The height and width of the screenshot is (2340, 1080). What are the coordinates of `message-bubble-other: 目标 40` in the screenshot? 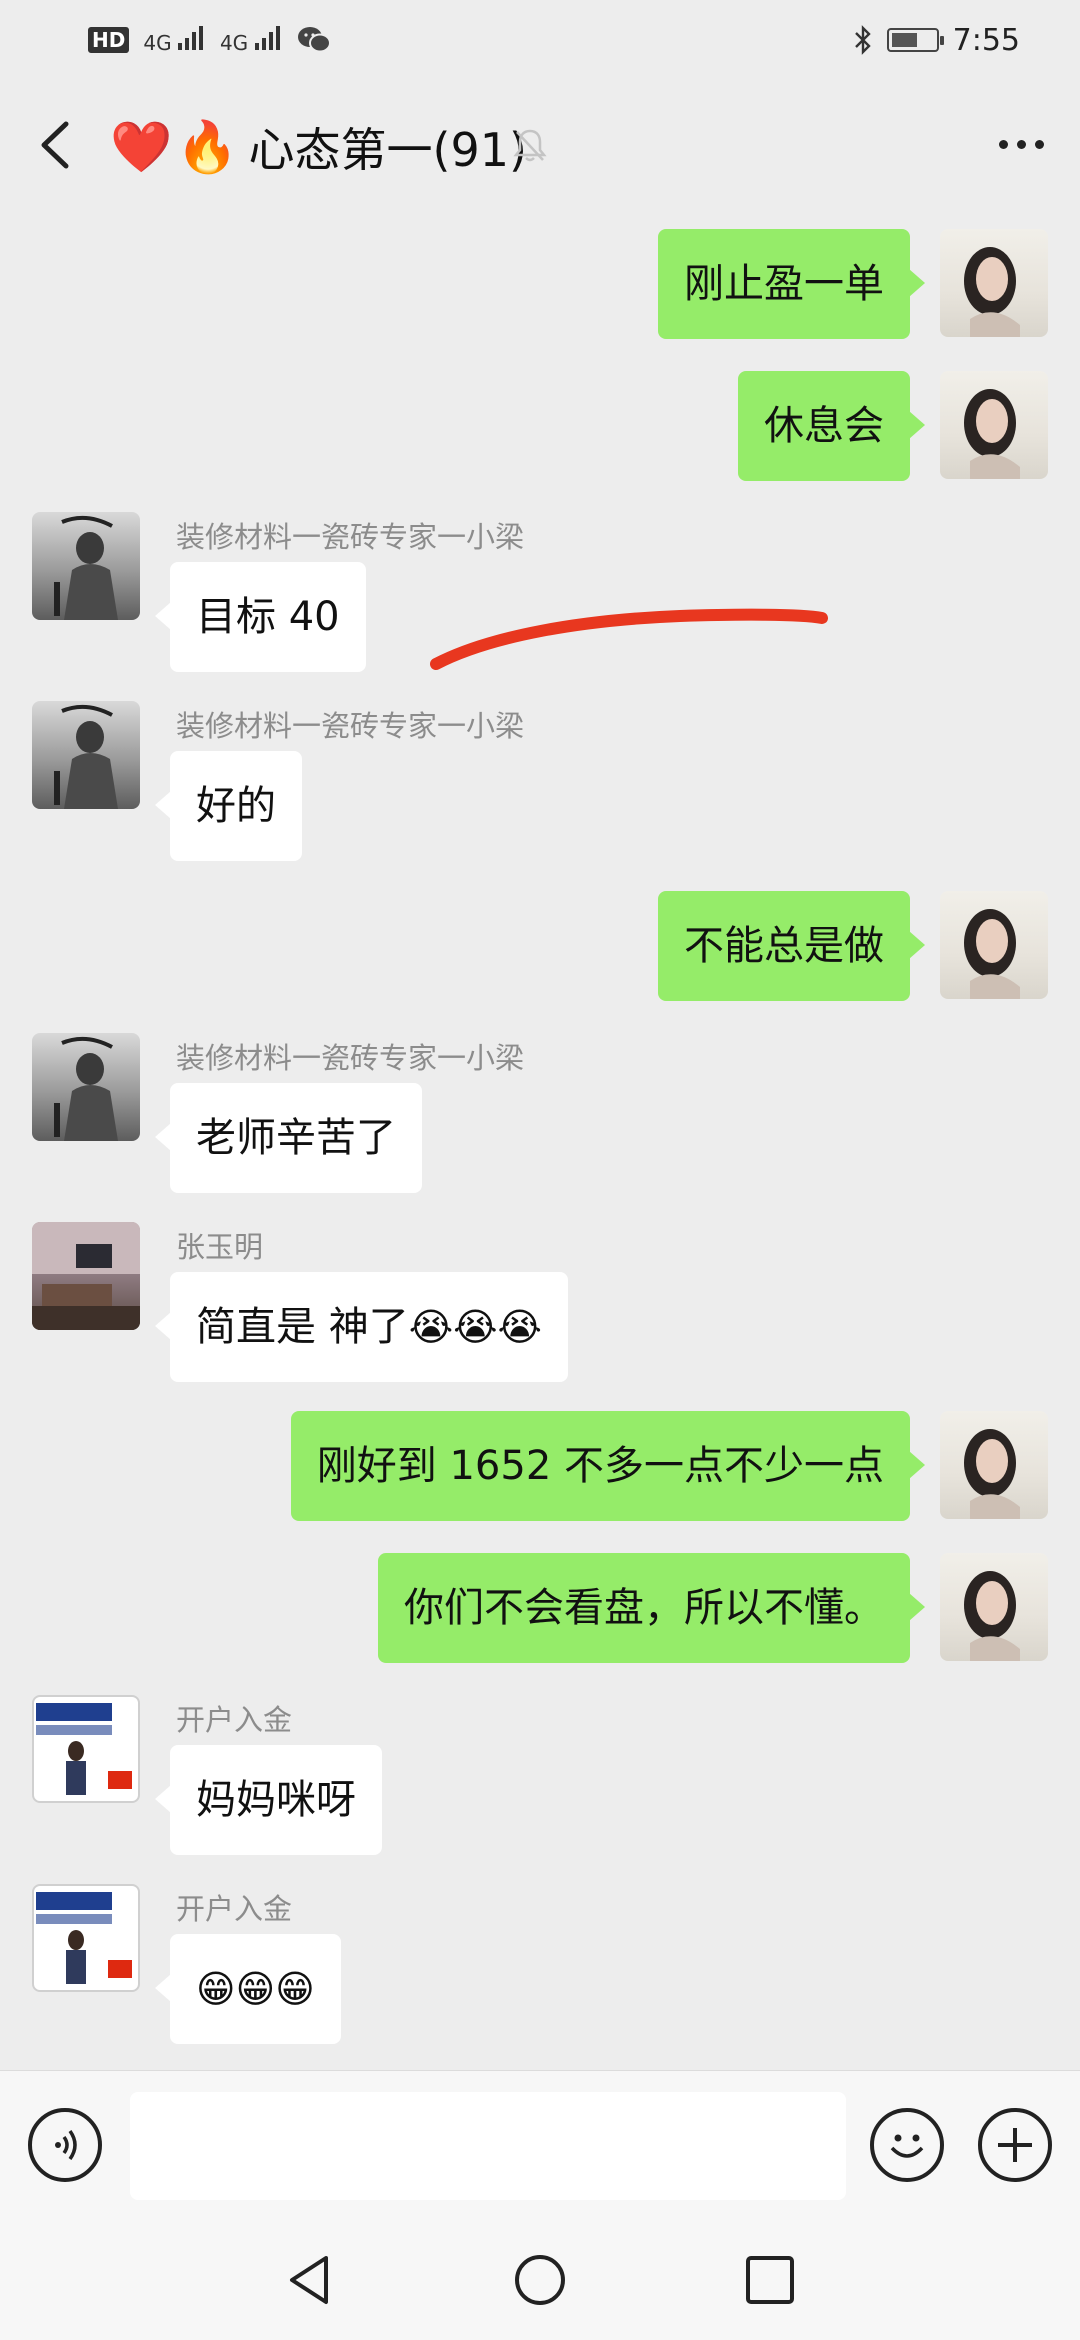 It's located at (260, 617).